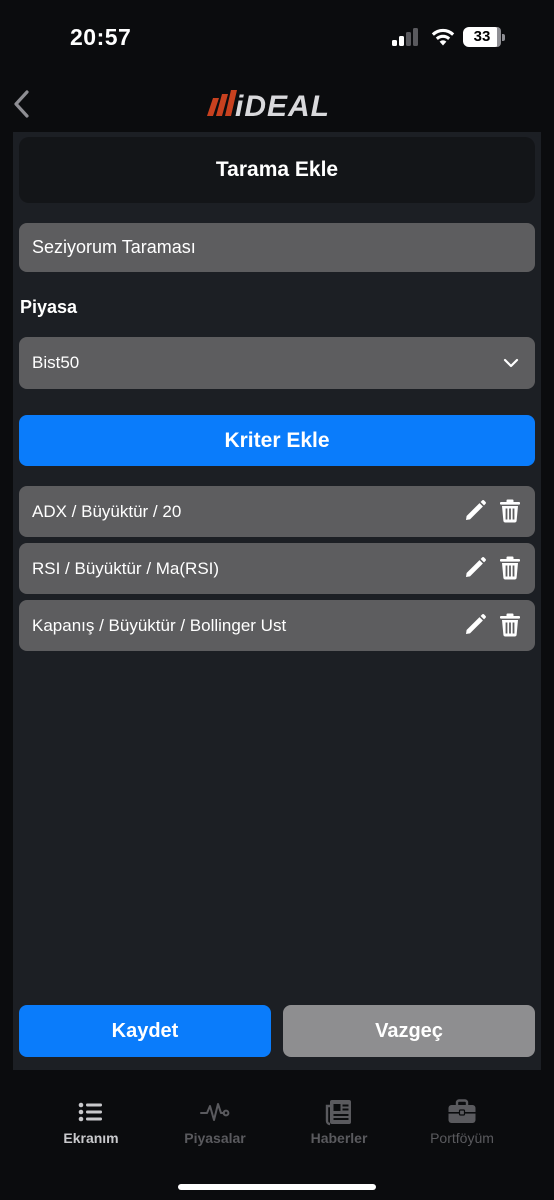 Image resolution: width=554 pixels, height=1200 pixels. I want to click on tab-piyasalar: Piyasalar, so click(215, 1123).